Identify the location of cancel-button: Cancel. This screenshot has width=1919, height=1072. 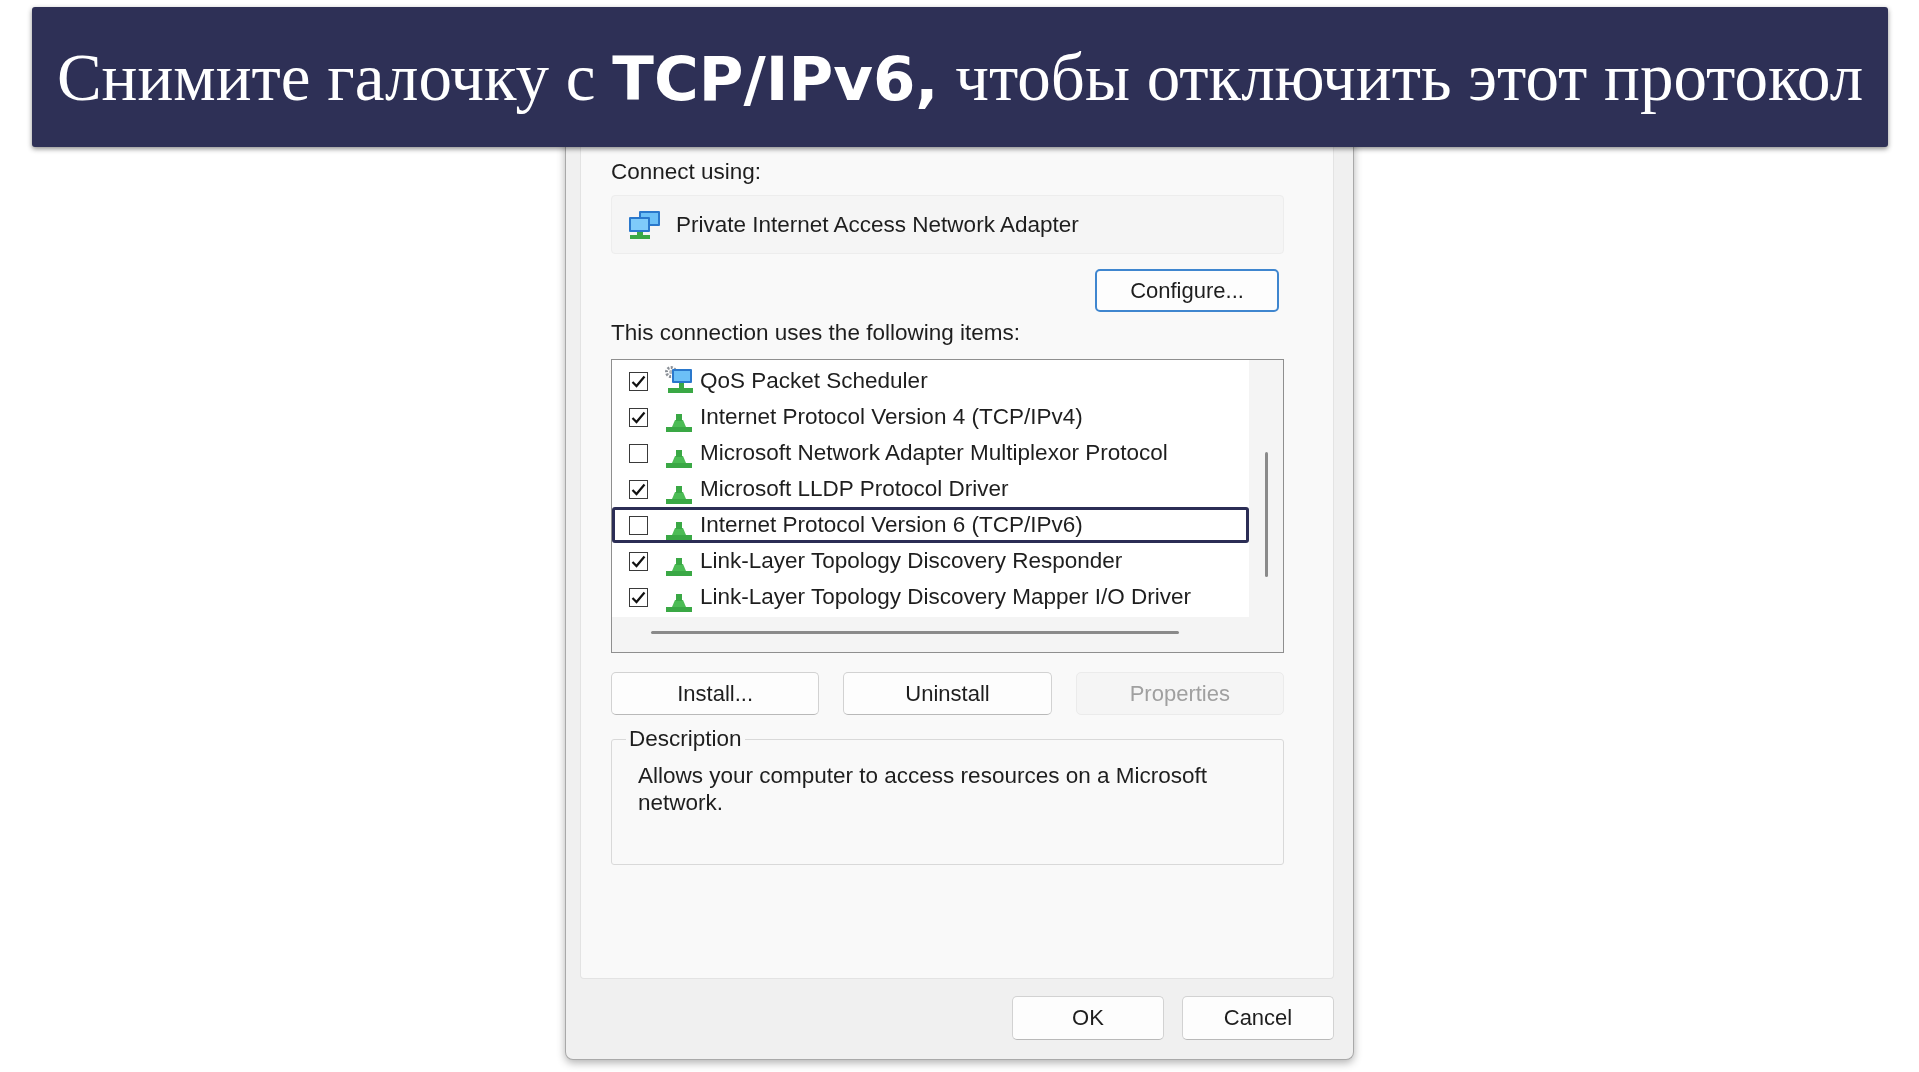
(1258, 1018).